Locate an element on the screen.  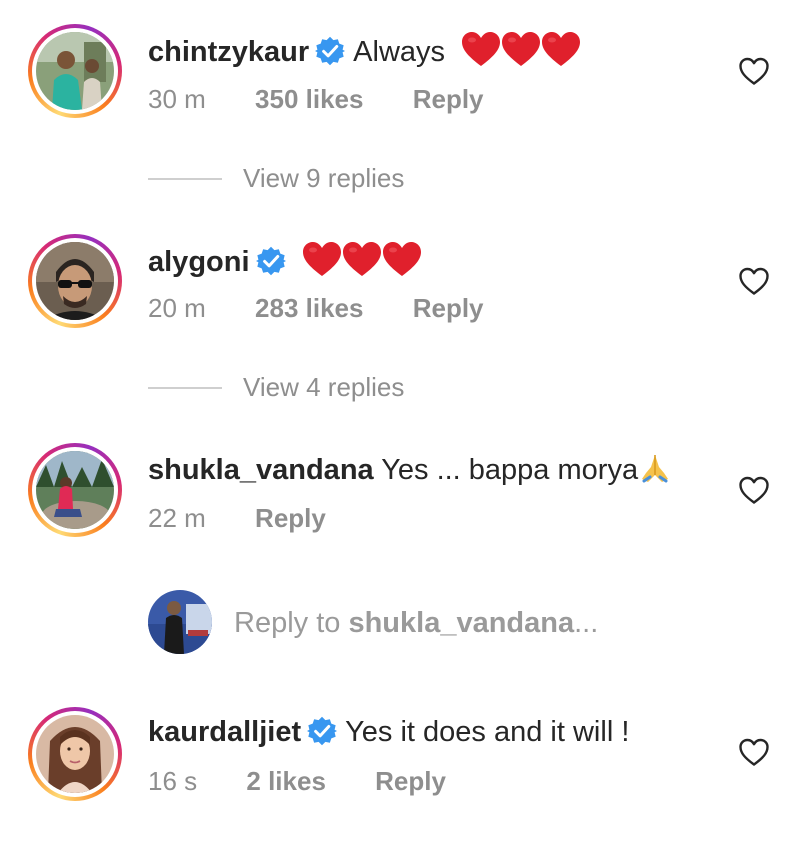
own-avatar is located at coordinates (180, 622).